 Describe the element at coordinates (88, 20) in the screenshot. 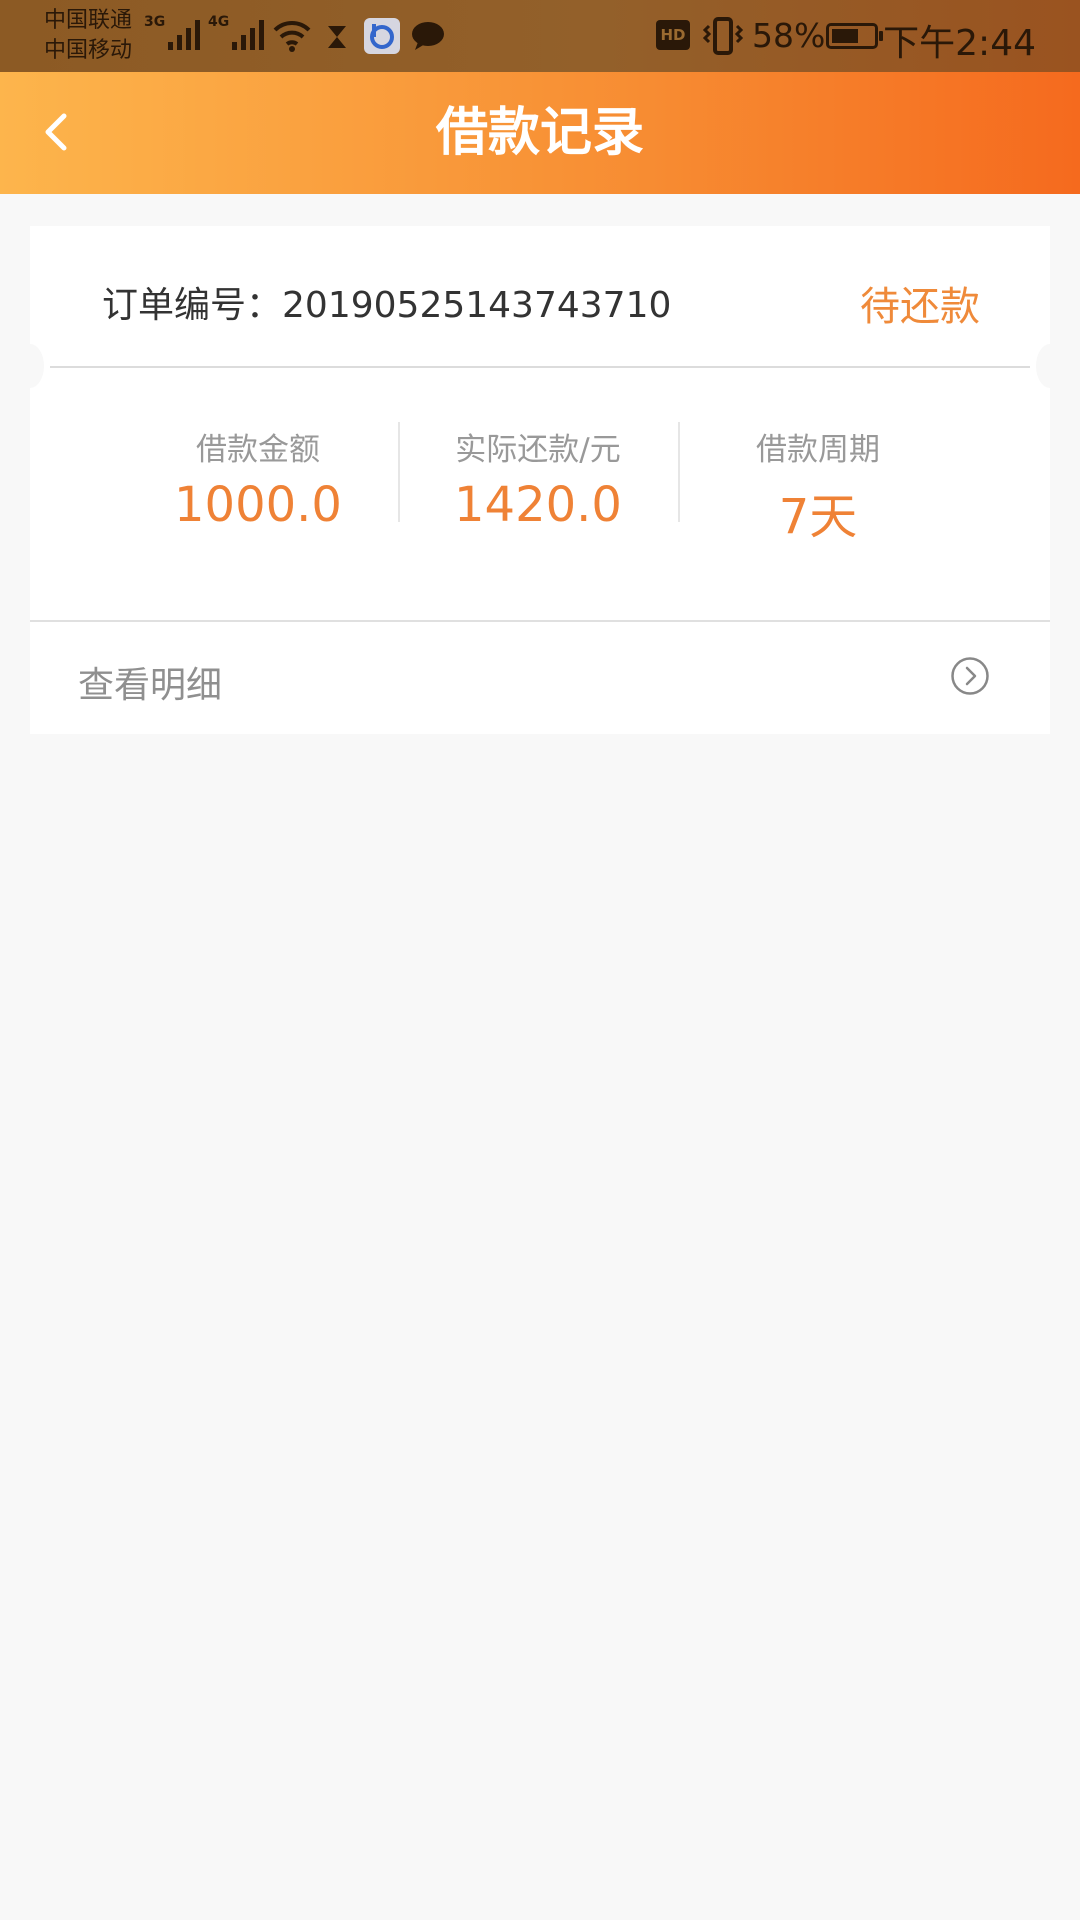

I see `carrier-1: 中国联通` at that location.